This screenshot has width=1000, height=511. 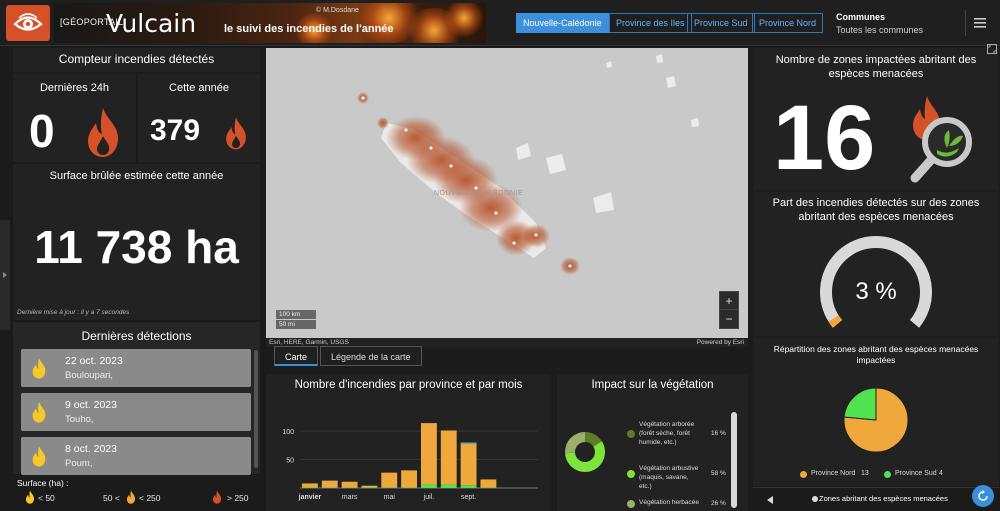 I want to click on legend-nord: Province Nord, so click(x=833, y=473).